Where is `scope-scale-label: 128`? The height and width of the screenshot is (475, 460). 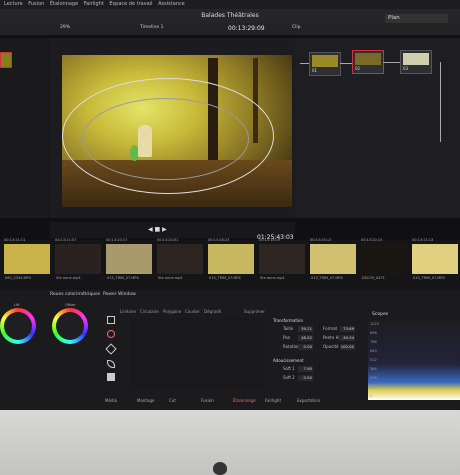
scope-scale-label: 128 is located at coordinates (373, 387).